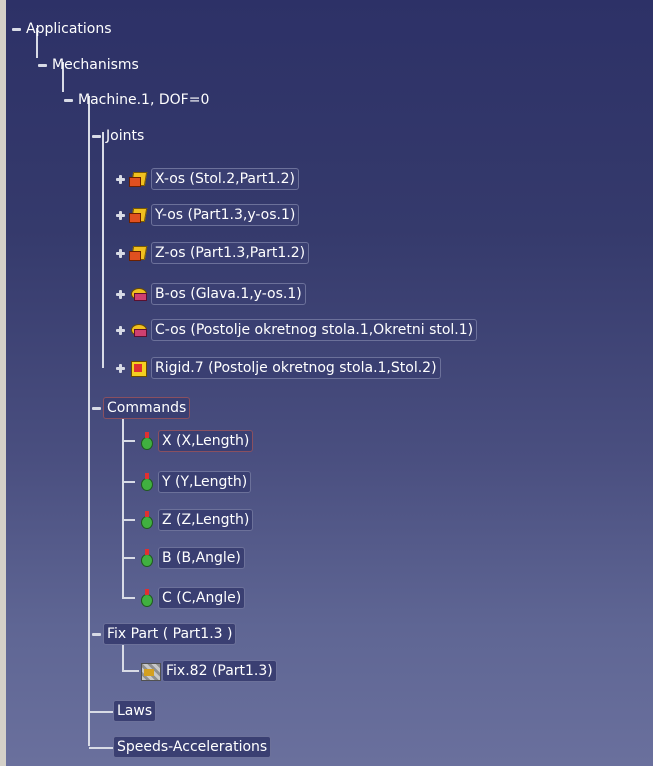  What do you see at coordinates (206, 520) in the screenshot?
I see `node-label: Z (Z,Length)` at bounding box center [206, 520].